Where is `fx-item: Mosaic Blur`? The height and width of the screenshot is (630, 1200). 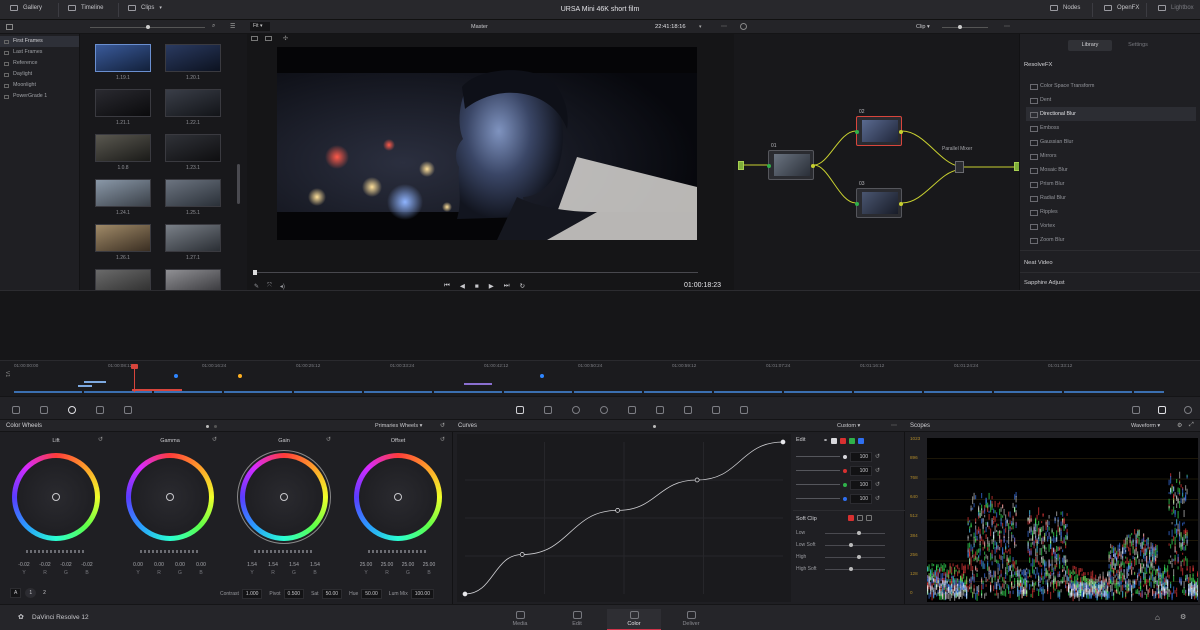
fx-item: Mosaic Blur is located at coordinates (1111, 170).